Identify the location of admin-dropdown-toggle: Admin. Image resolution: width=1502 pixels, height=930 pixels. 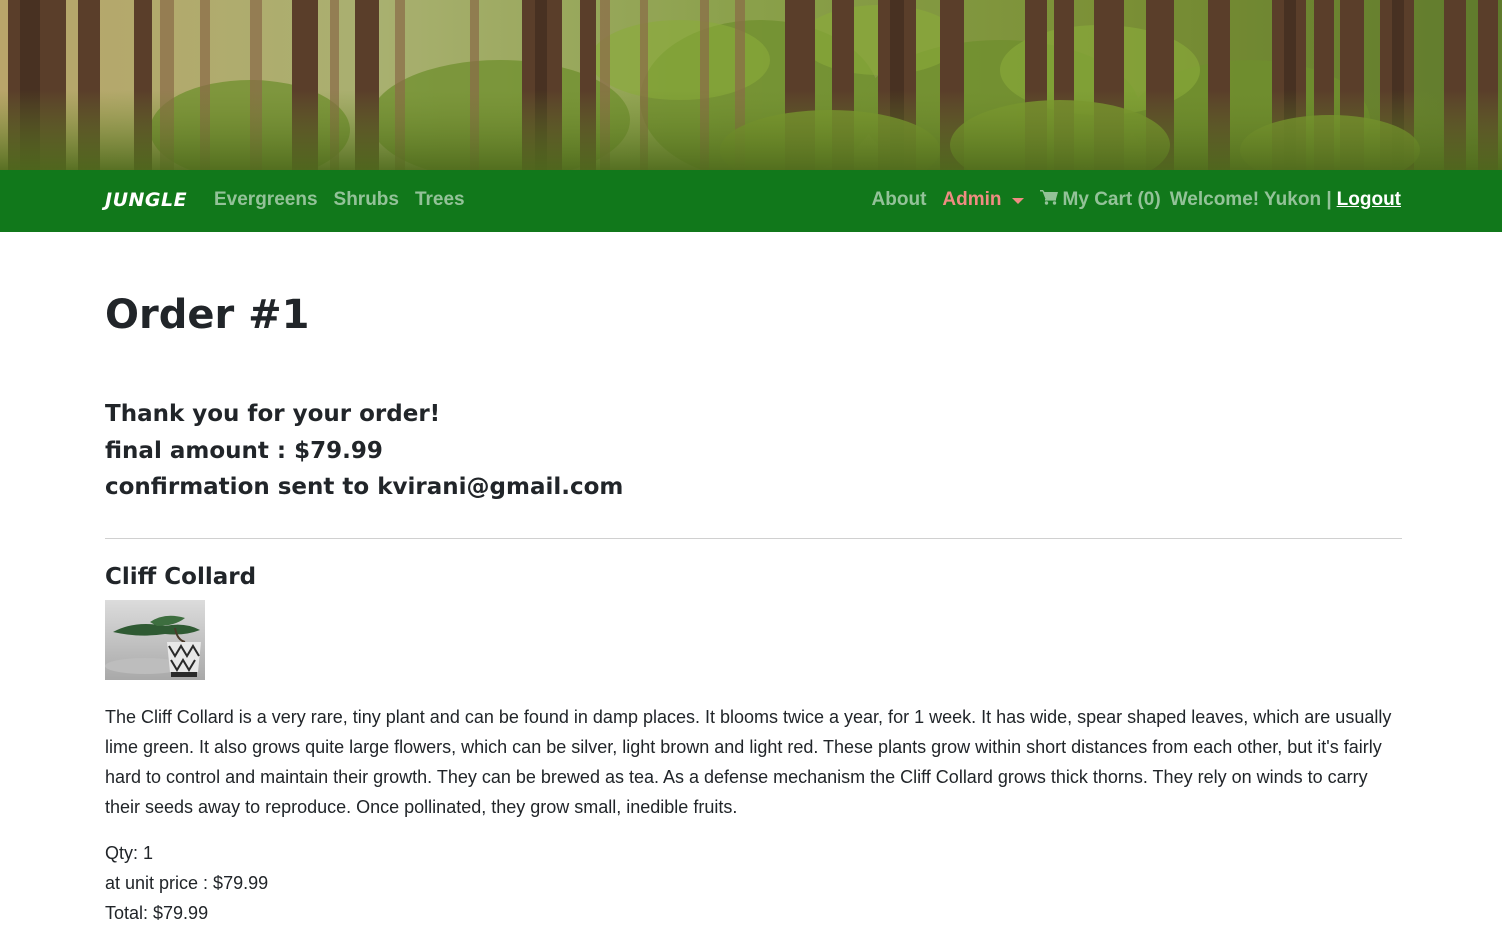
(983, 200).